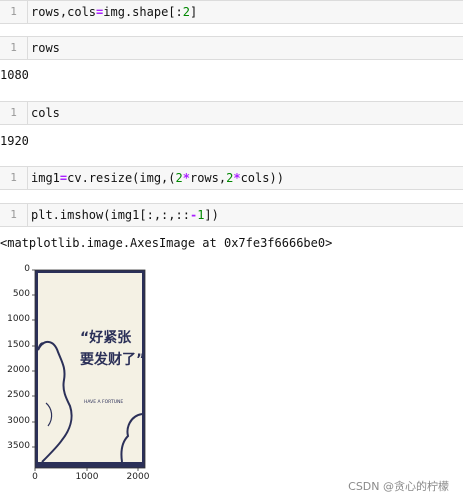 Image resolution: width=463 pixels, height=503 pixels. Describe the element at coordinates (18, 345) in the screenshot. I see `y-tick-label: 1500` at that location.